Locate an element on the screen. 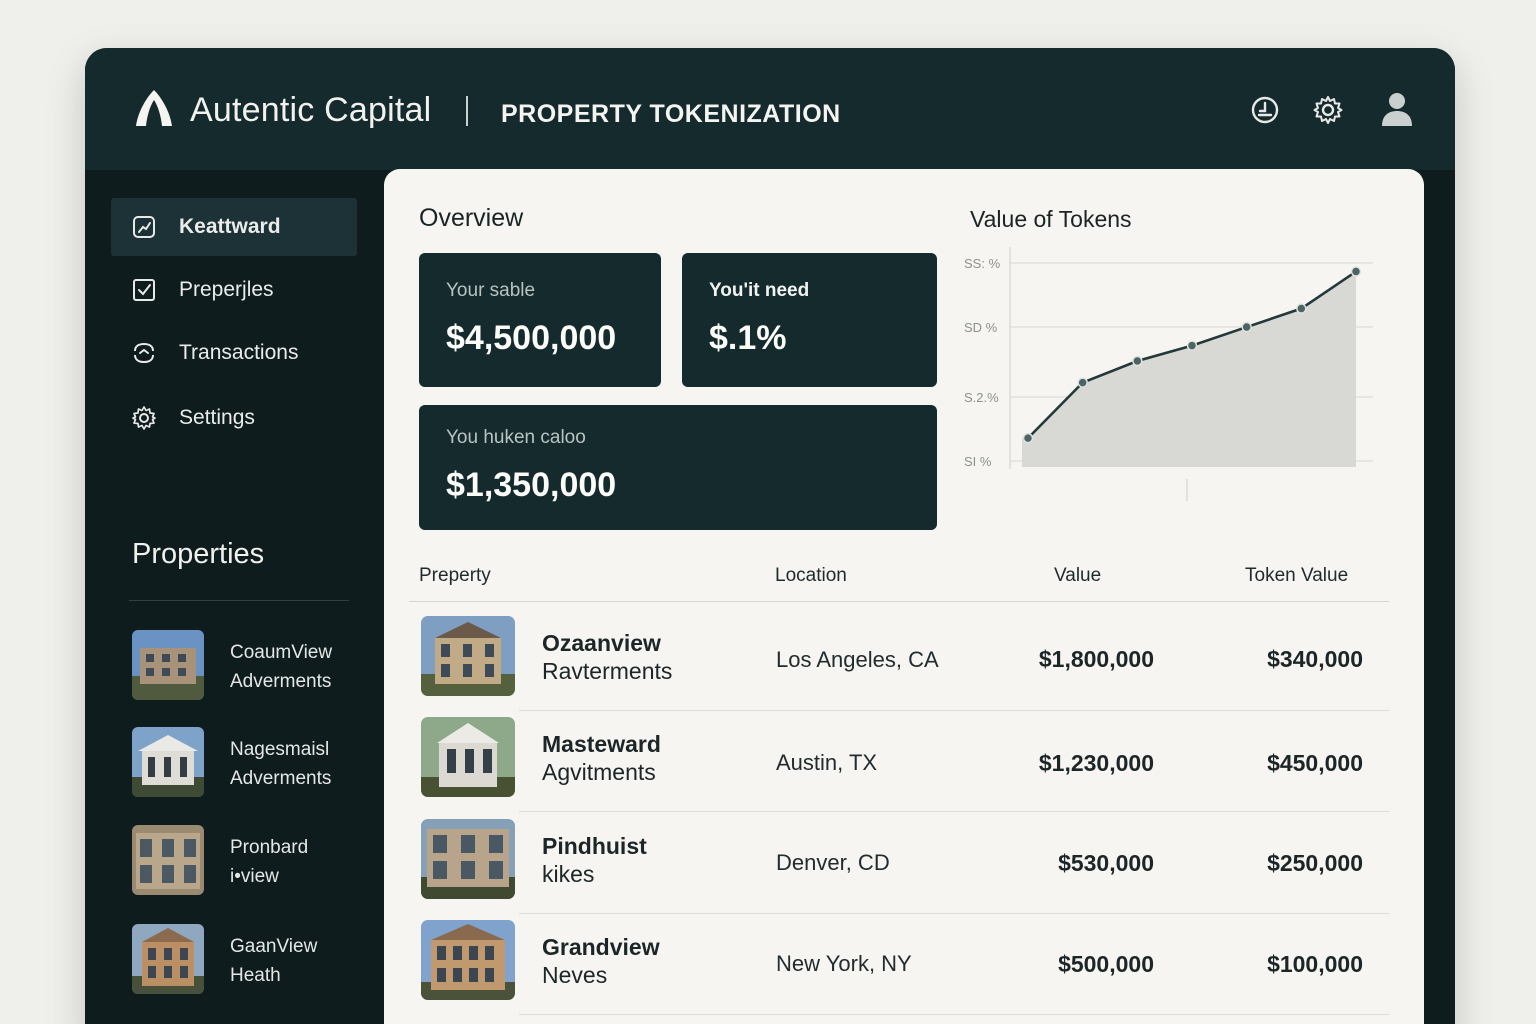 This screenshot has width=1536, height=1024. property-name: GaanView Heath is located at coordinates (274, 961).